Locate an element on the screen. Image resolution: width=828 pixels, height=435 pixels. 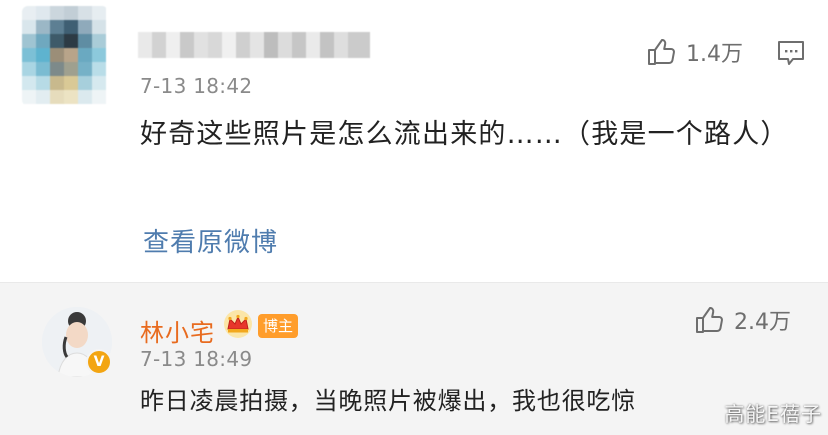
avatar-blurred is located at coordinates (65, 56).